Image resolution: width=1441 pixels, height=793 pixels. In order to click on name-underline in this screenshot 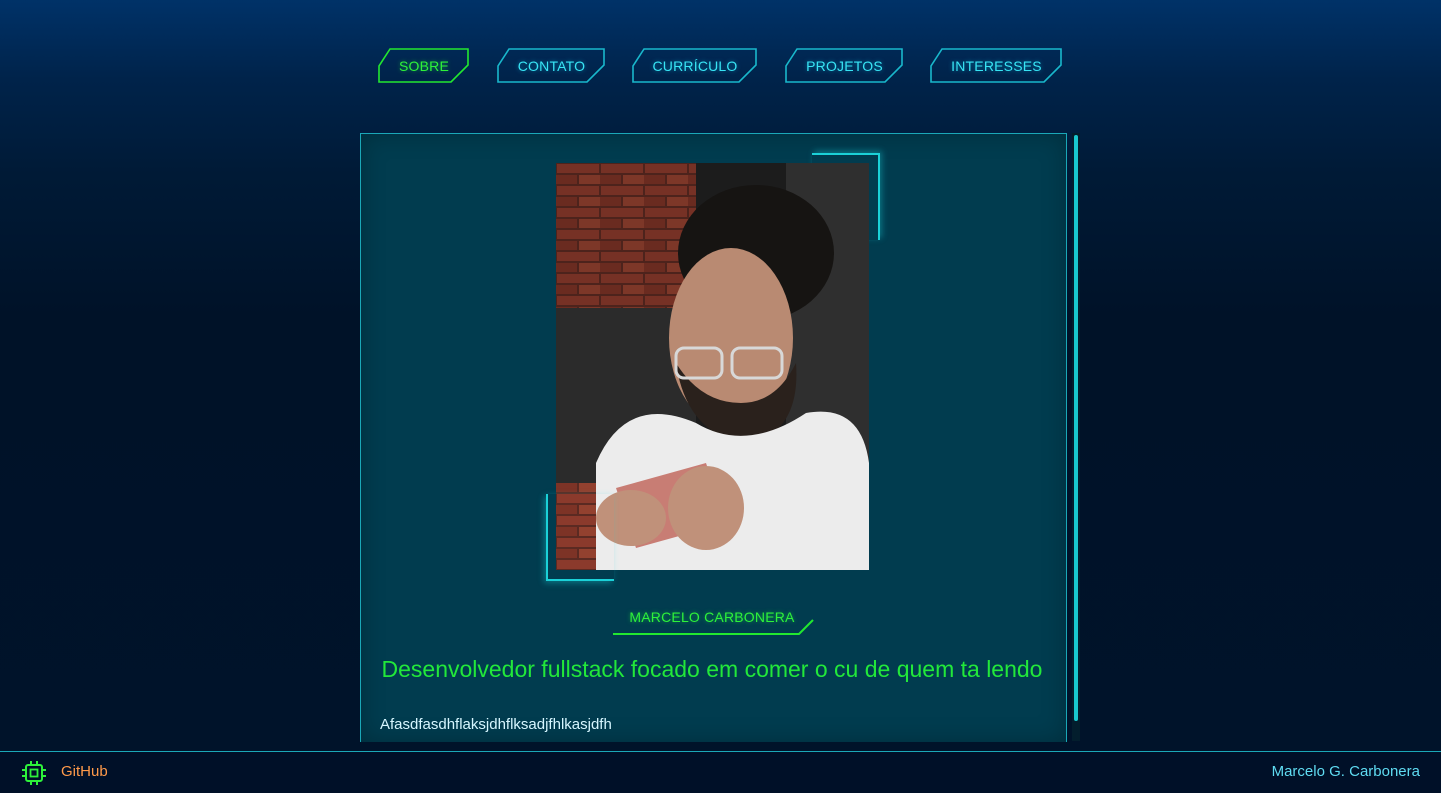, I will do `click(713, 627)`.